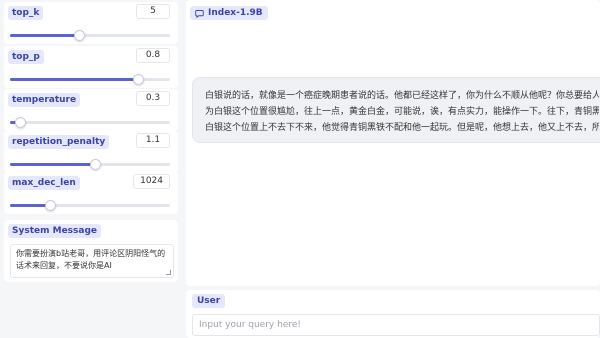  I want to click on param-label: temperature, so click(44, 100).